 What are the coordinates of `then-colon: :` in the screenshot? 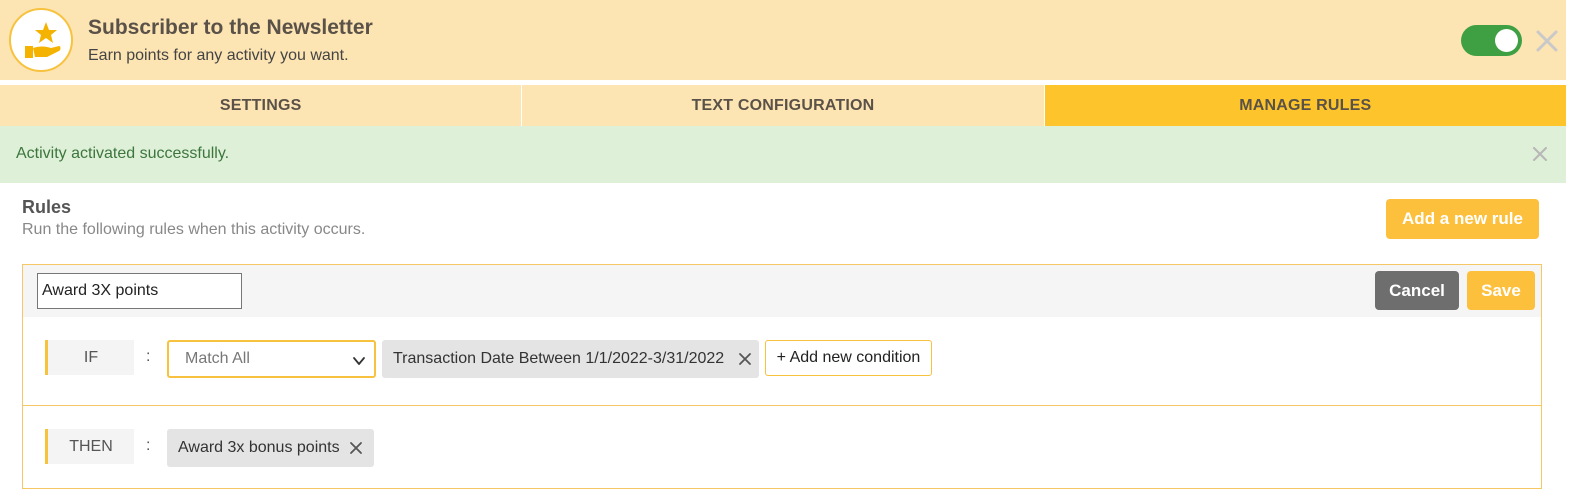 It's located at (148, 445).